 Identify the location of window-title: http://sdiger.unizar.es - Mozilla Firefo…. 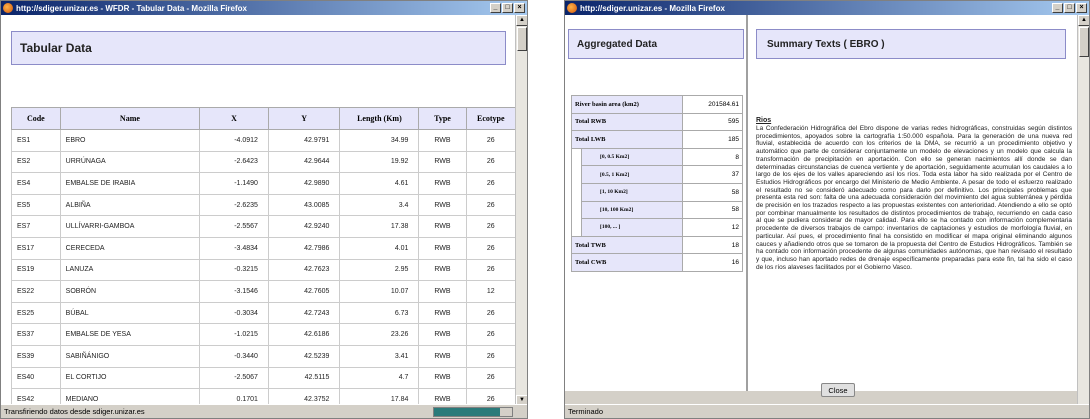
(652, 8).